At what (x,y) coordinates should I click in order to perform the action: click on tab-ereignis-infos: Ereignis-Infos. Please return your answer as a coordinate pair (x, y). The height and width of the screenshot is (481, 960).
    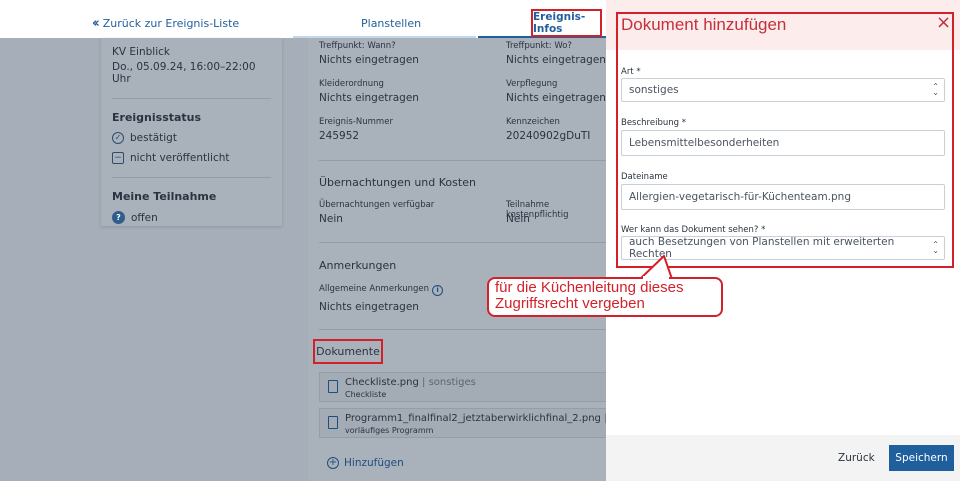
    Looking at the image, I should click on (566, 23).